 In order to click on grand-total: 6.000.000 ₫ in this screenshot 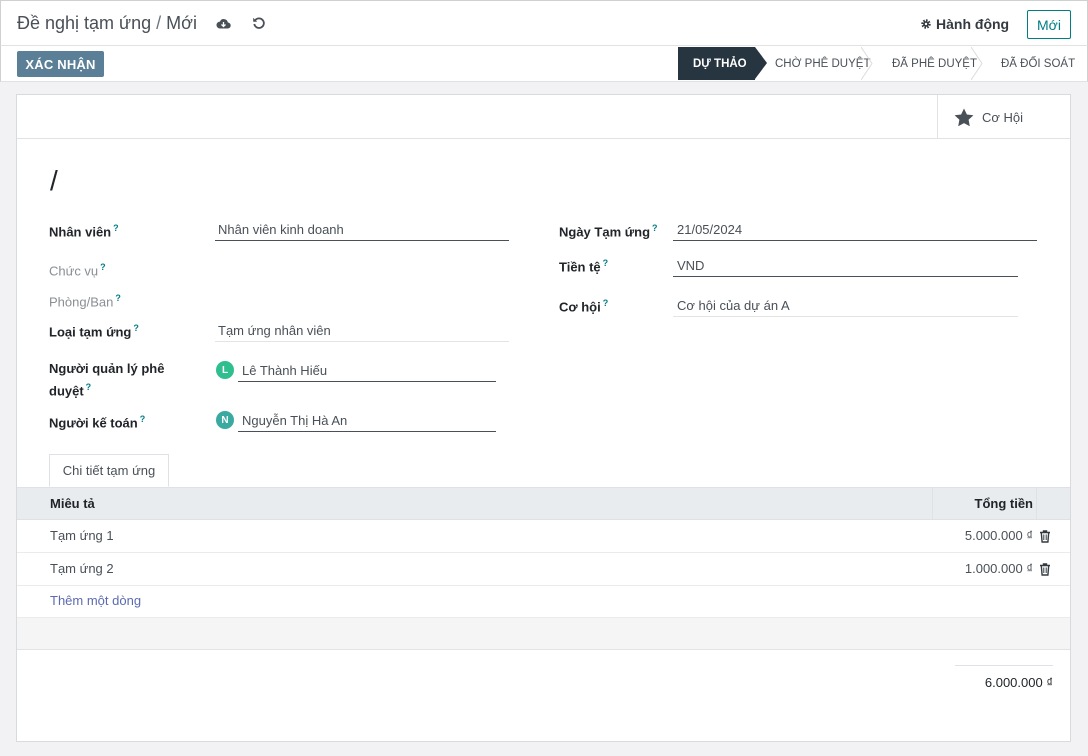, I will do `click(1004, 680)`.